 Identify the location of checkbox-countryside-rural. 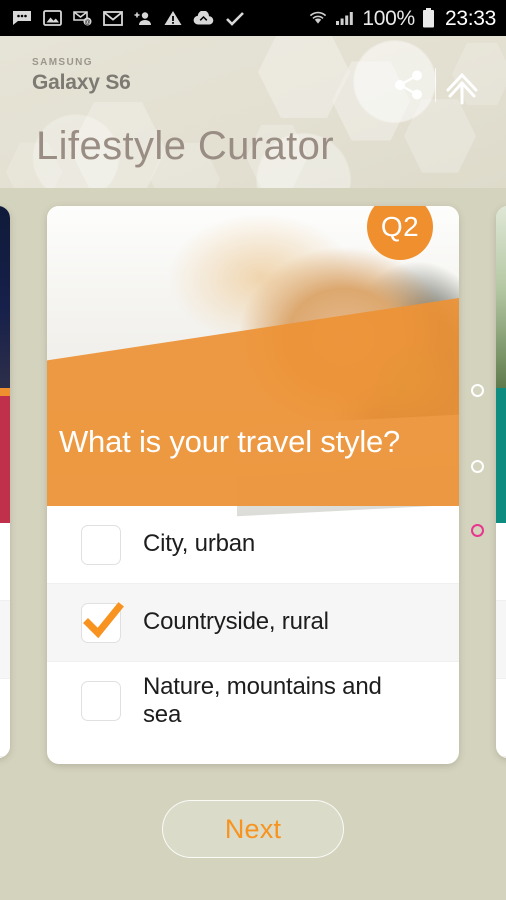
(102, 622).